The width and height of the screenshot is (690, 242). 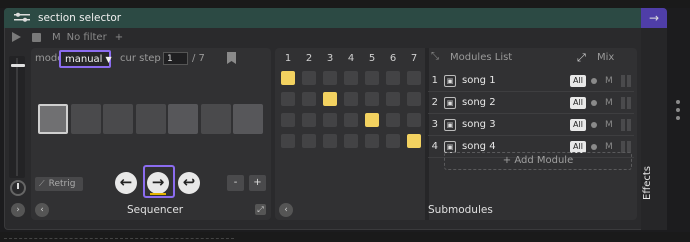 I want to click on grid-cell-r4-c3, so click(x=330, y=141).